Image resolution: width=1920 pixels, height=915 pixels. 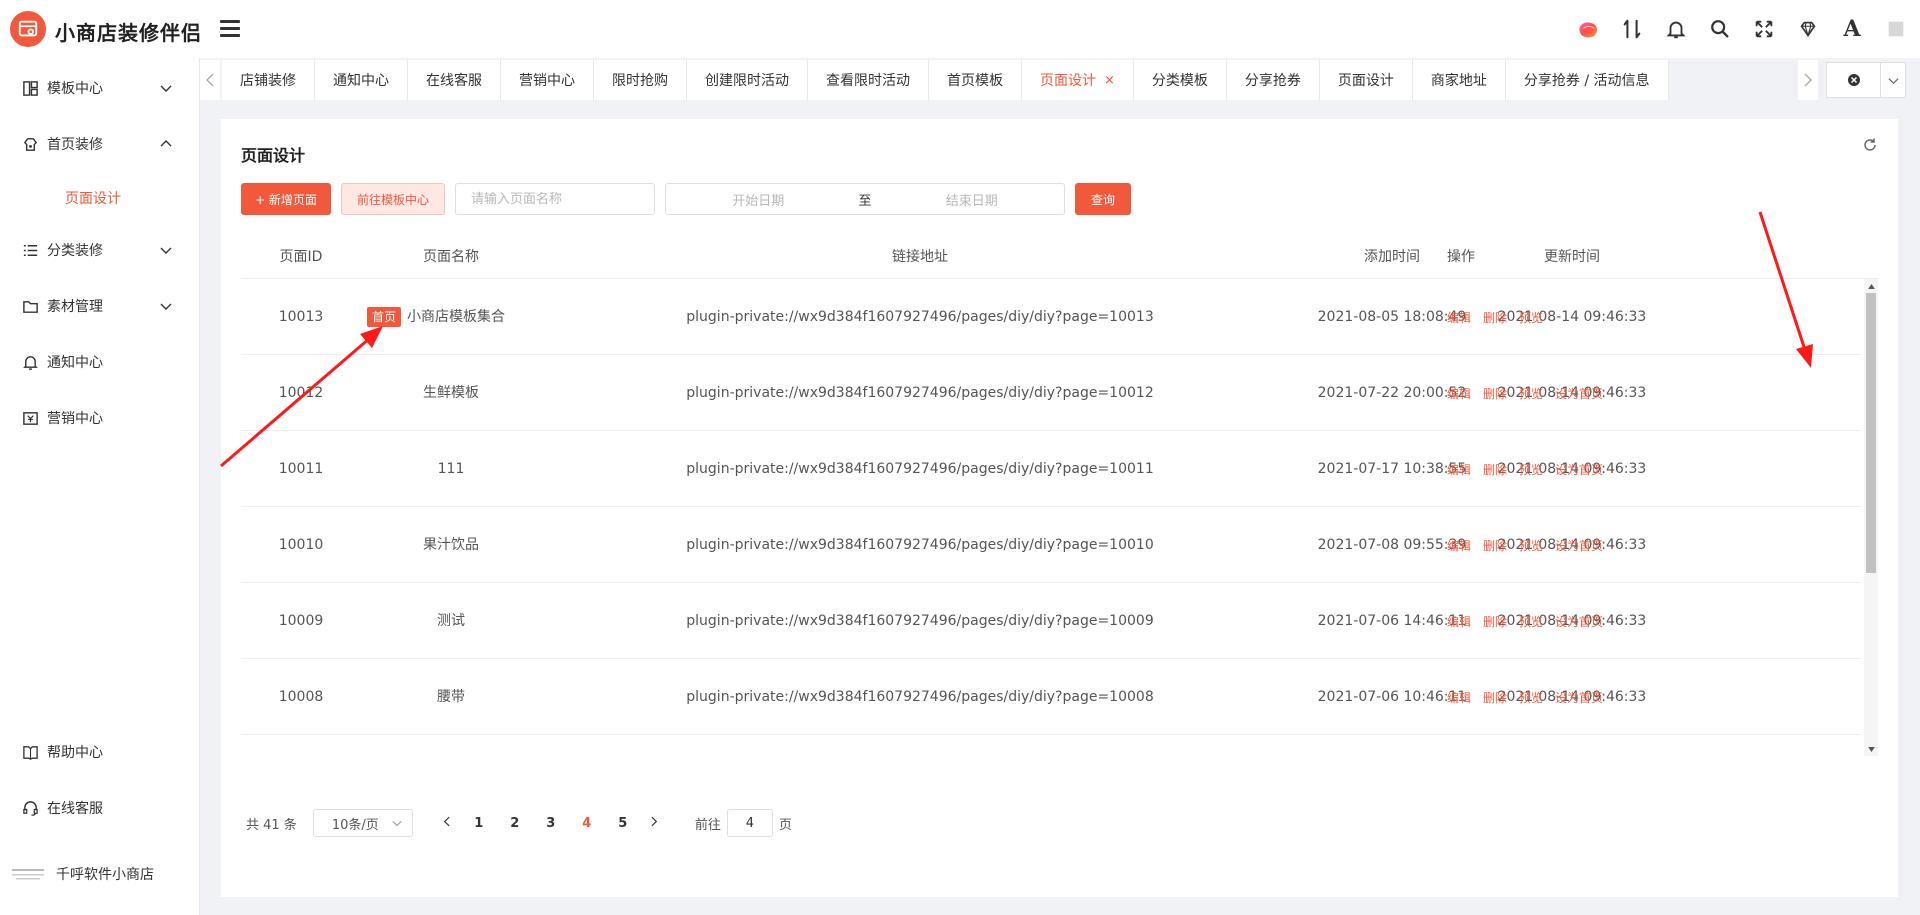 I want to click on tab-close-icon: ×, so click(x=1109, y=80).